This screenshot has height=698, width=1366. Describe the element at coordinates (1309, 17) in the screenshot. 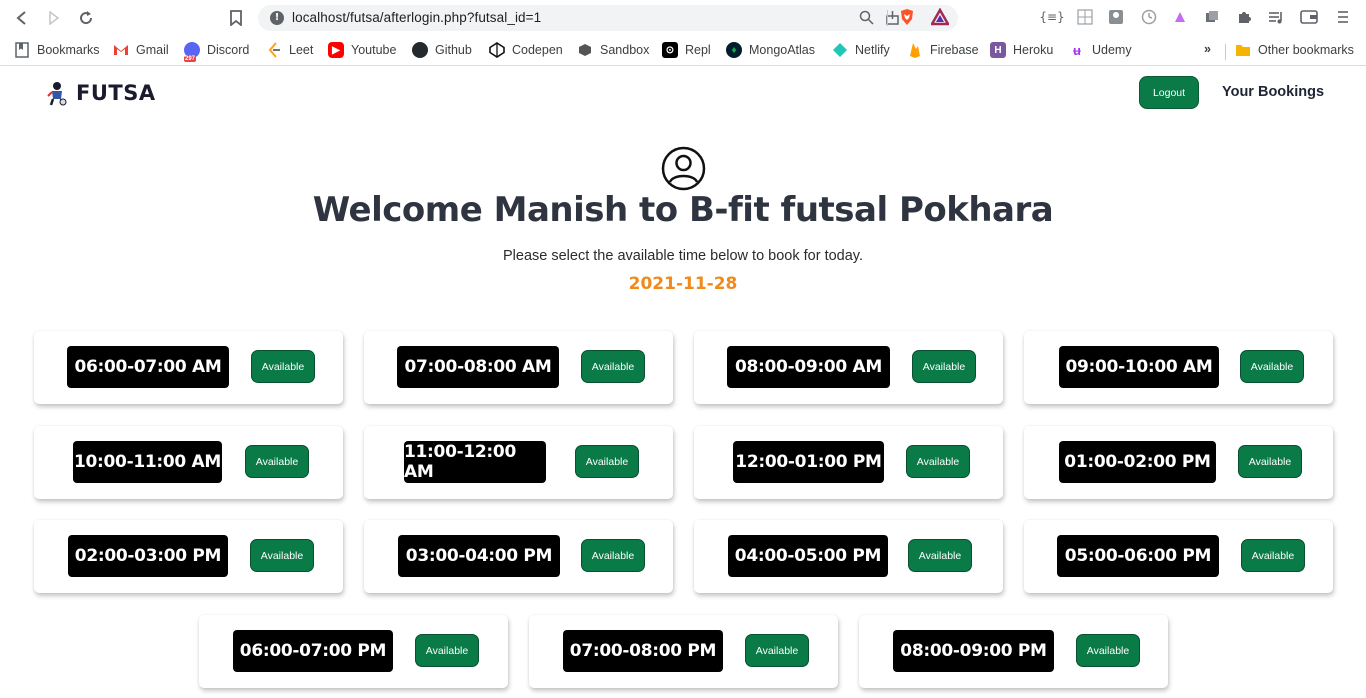

I see `wallet-icon` at that location.